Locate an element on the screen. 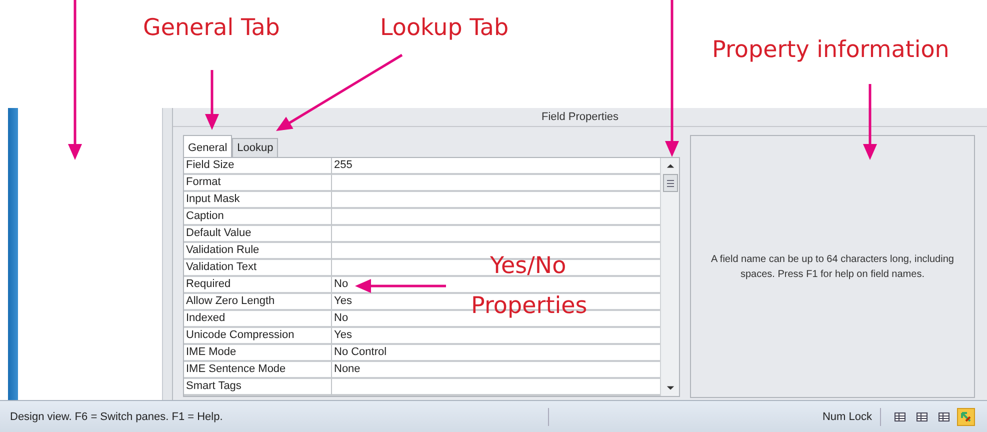 Image resolution: width=987 pixels, height=432 pixels. callout-arrow is located at coordinates (212, 100).